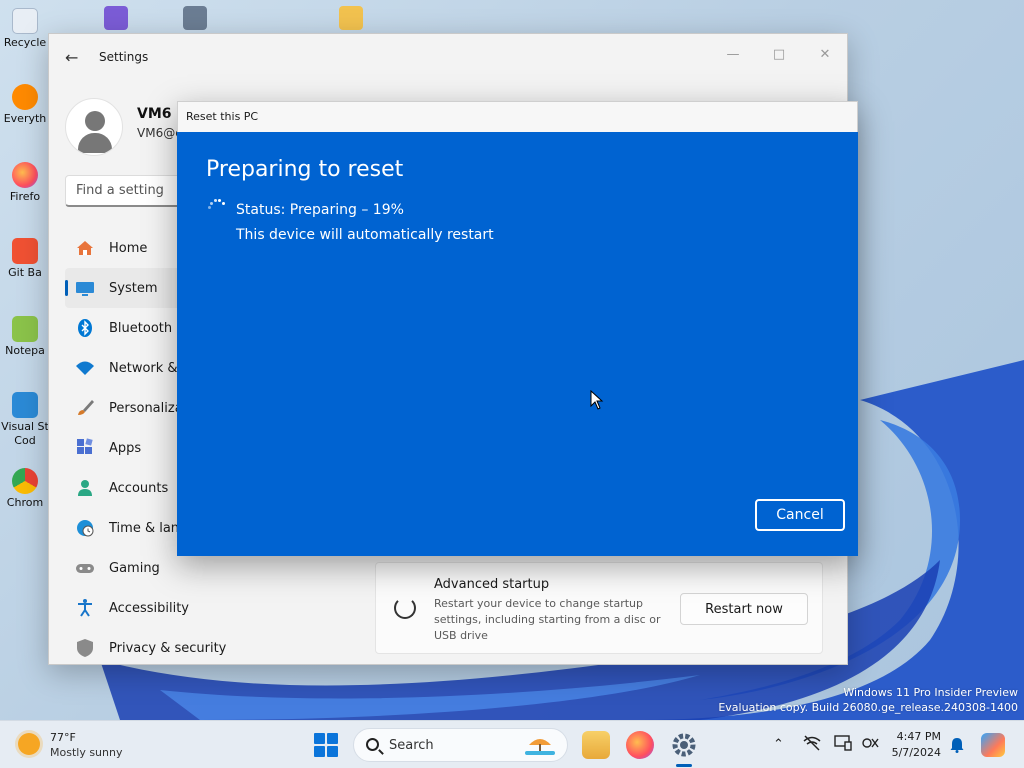 The height and width of the screenshot is (768, 1024). What do you see at coordinates (351, 18) in the screenshot?
I see `folder-icon` at bounding box center [351, 18].